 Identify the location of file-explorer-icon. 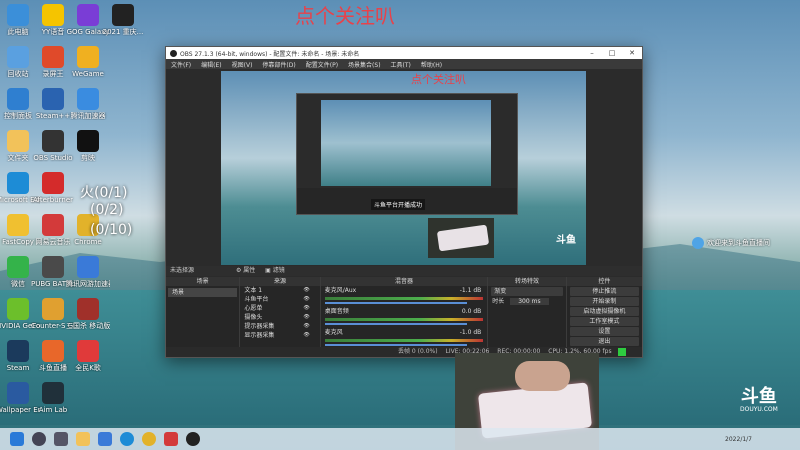
(83, 439).